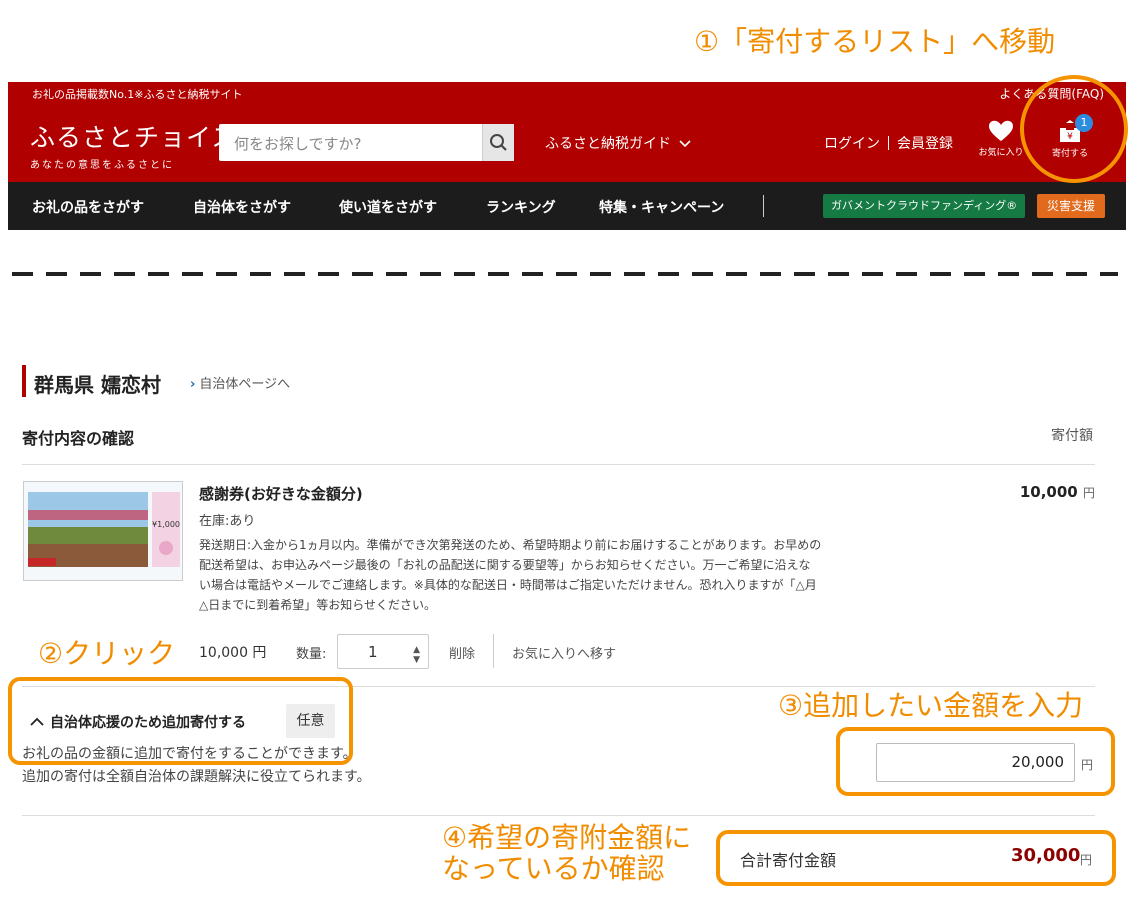 Image resolution: width=1133 pixels, height=900 pixels. I want to click on search-box: 何をお探しですか?, so click(366, 142).